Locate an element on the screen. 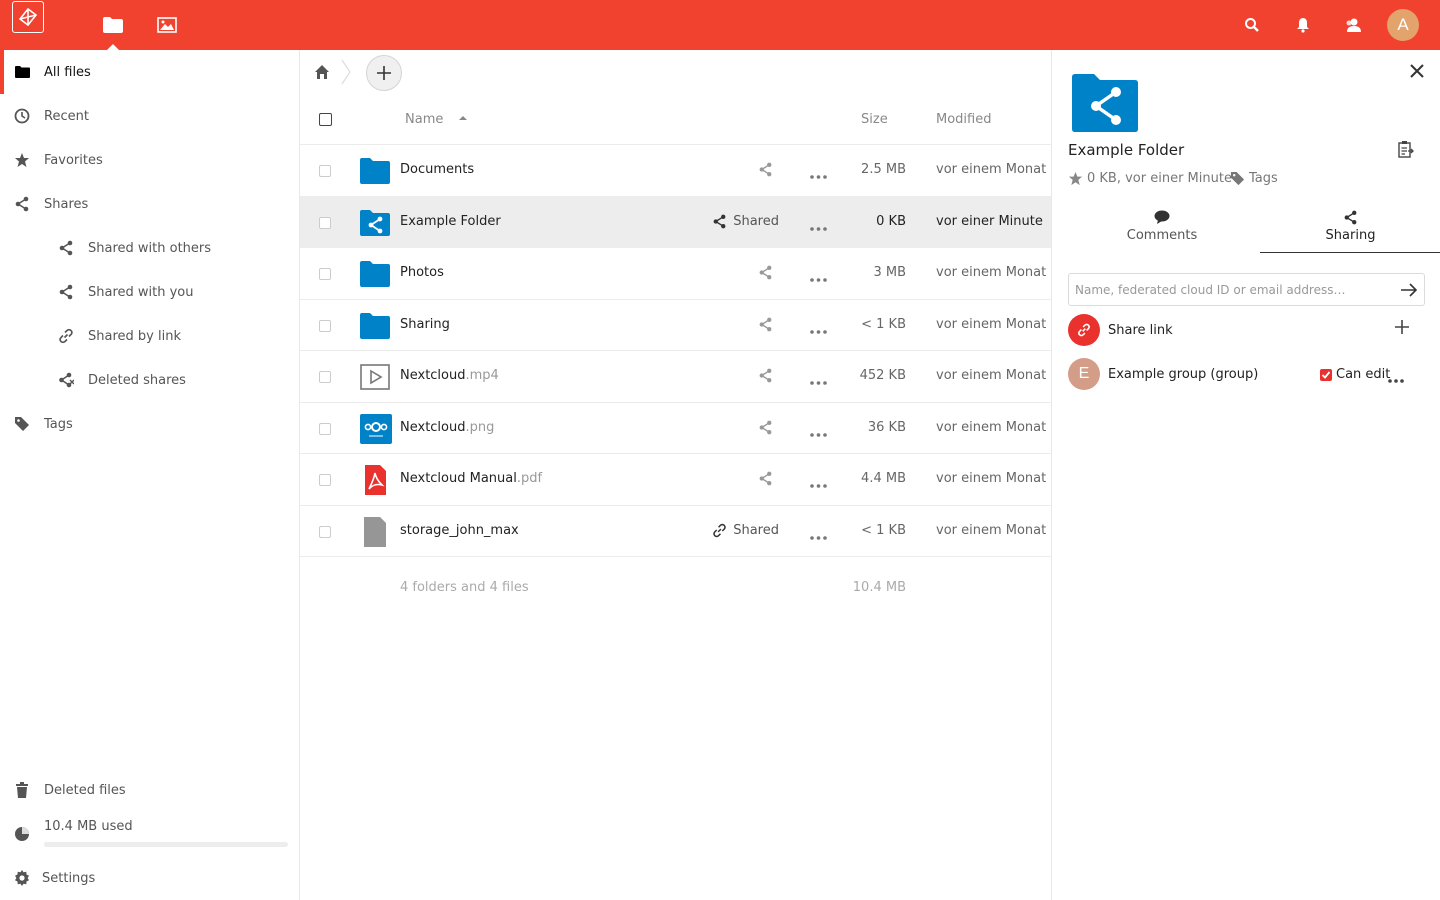  file-name: storage_john_max is located at coordinates (459, 530).